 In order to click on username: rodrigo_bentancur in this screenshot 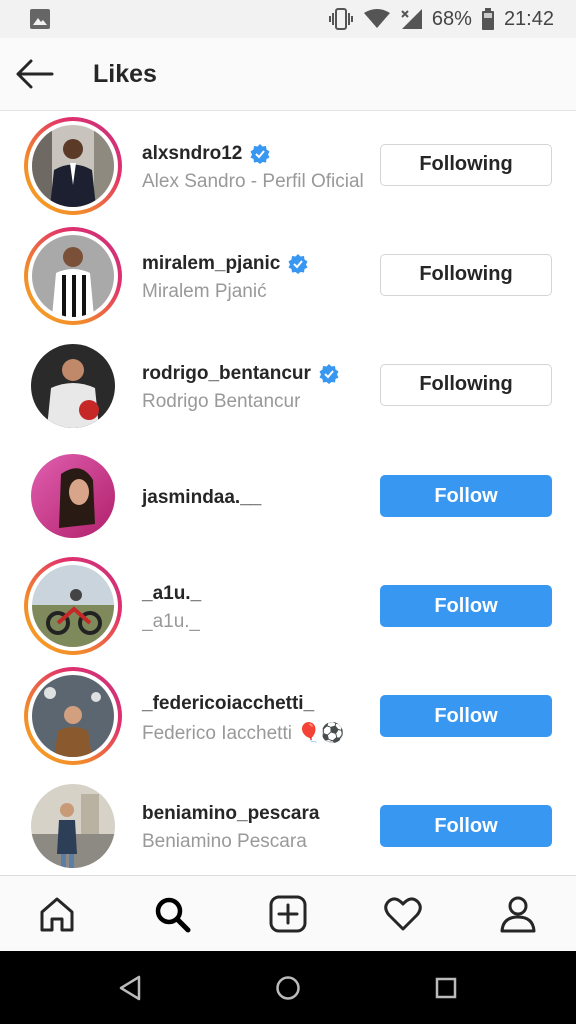, I will do `click(240, 374)`.